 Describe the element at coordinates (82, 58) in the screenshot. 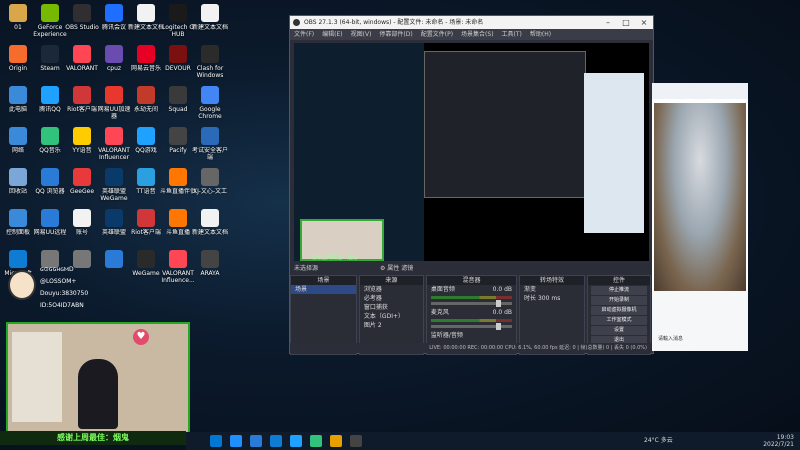

I see `desktop-icon: VALORANT` at that location.